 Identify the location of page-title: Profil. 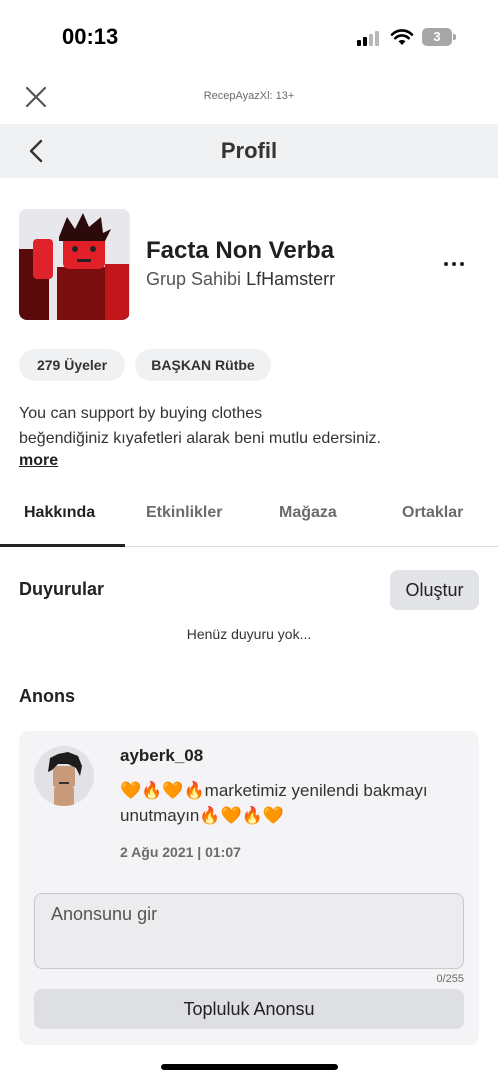
(249, 150).